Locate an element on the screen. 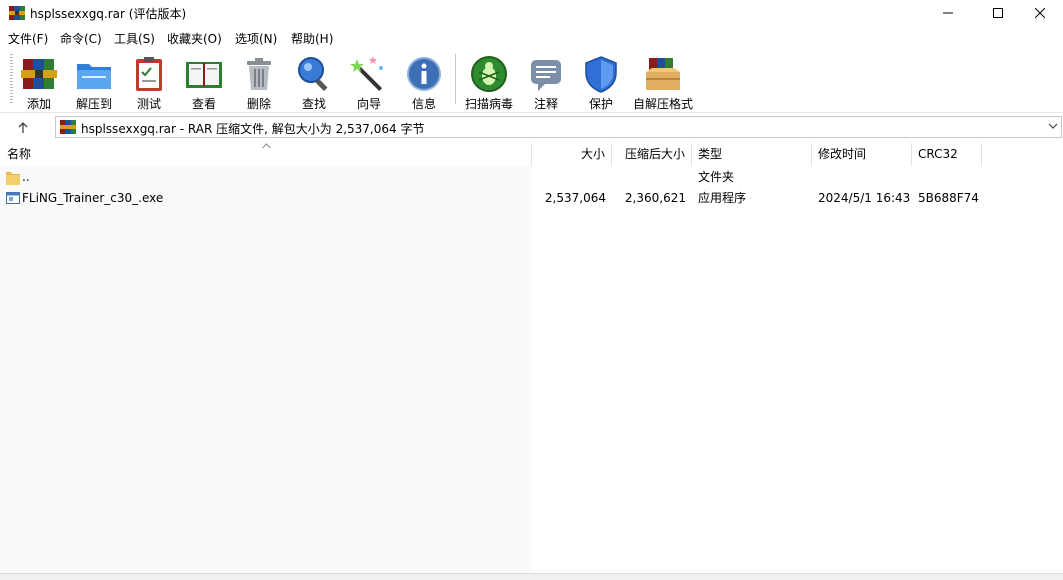 This screenshot has width=1063, height=580. delete-button: 删除 is located at coordinates (259, 81).